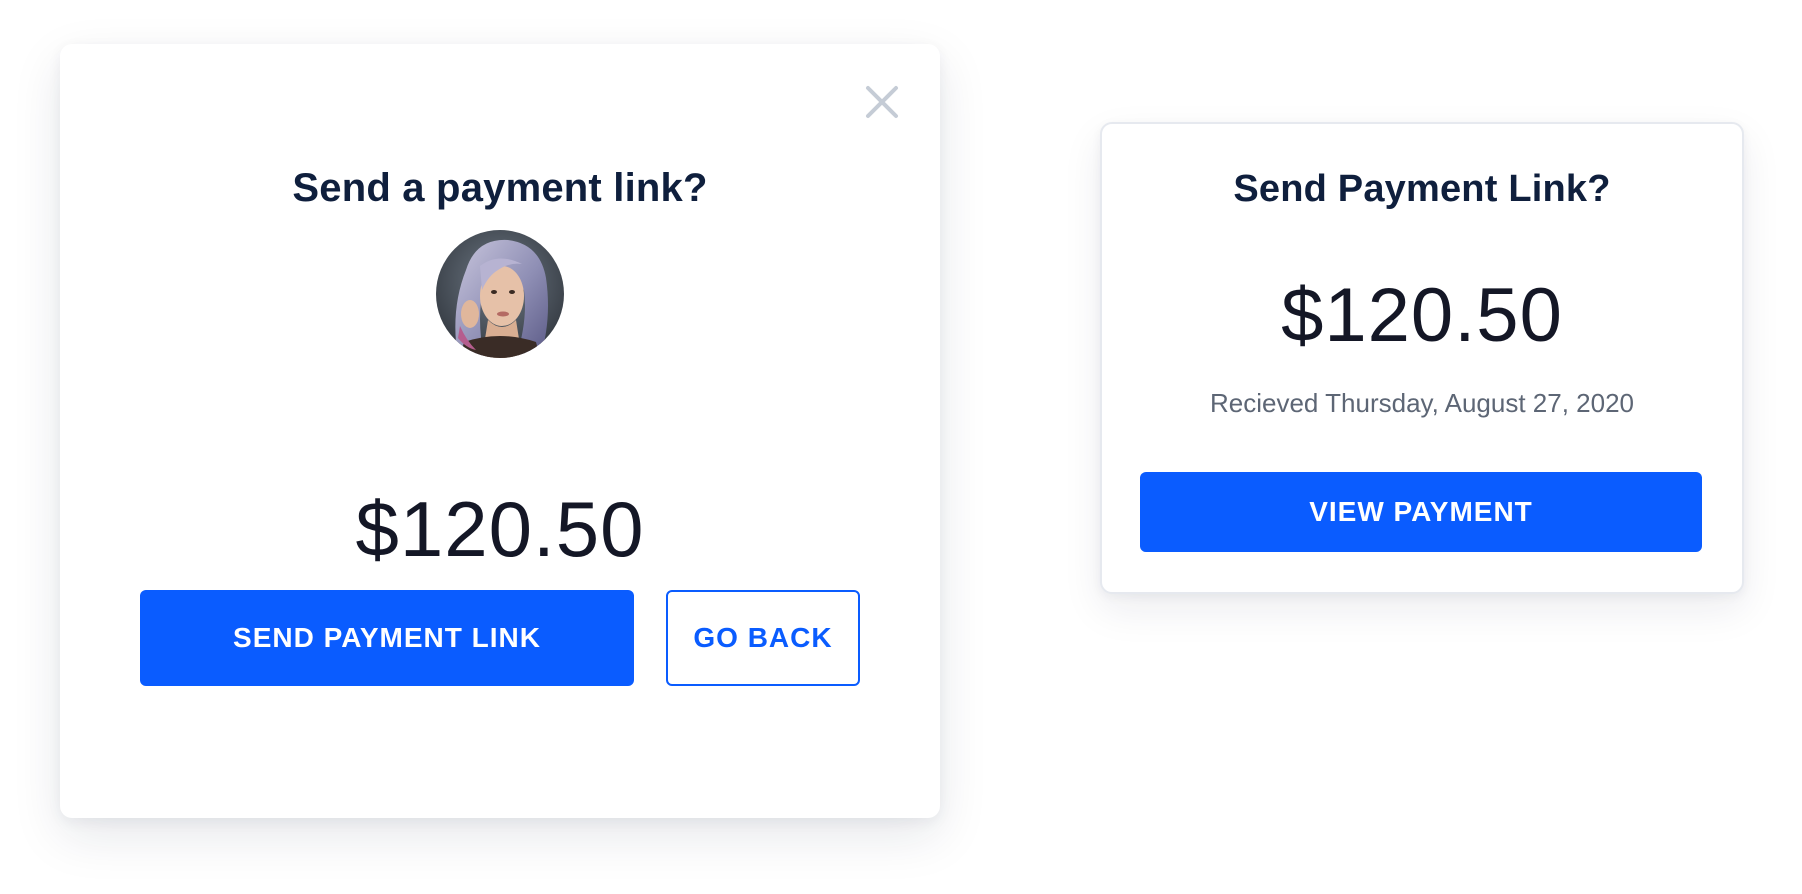 This screenshot has height=894, width=1802. Describe the element at coordinates (1422, 189) in the screenshot. I see `card-title: Send Payment Link?` at that location.